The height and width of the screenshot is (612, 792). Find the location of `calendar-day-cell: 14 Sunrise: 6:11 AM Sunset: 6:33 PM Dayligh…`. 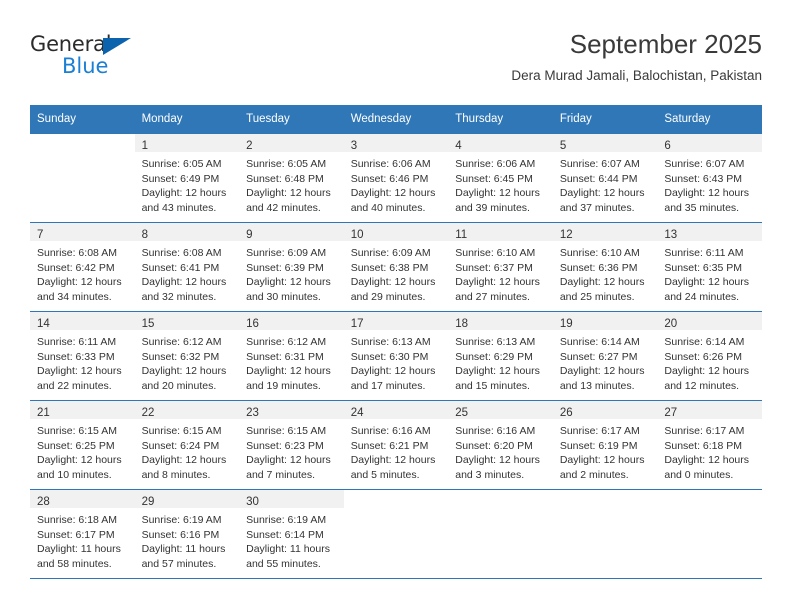

calendar-day-cell: 14 Sunrise: 6:11 AM Sunset: 6:33 PM Dayligh… is located at coordinates (82, 356).